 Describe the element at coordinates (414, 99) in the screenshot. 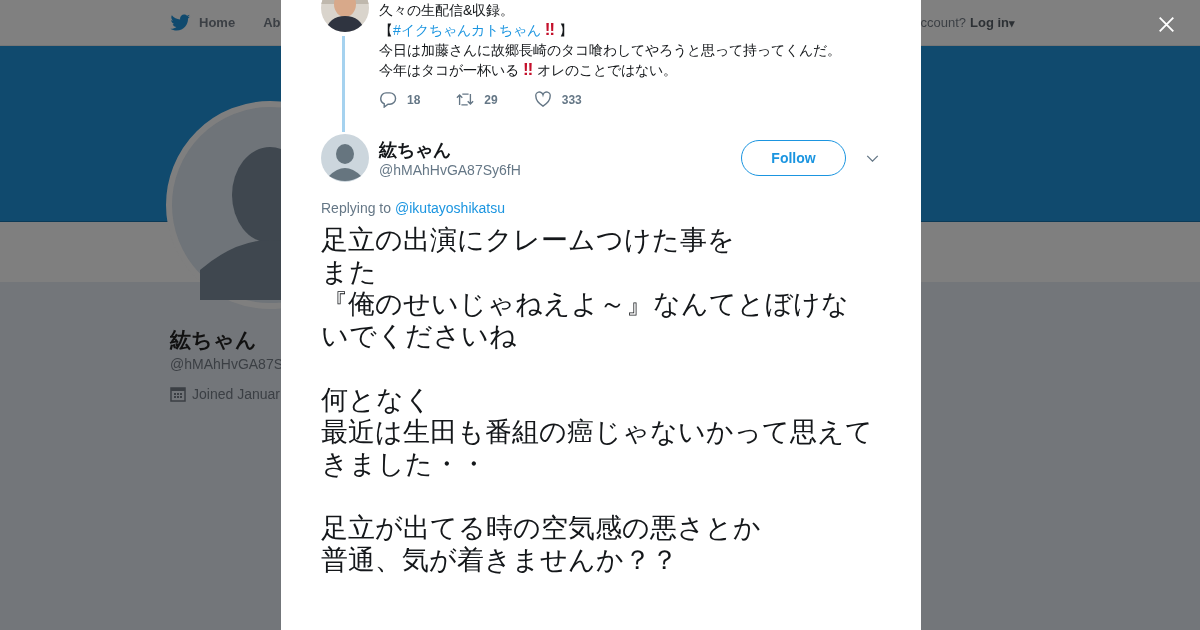

I see `action-count: 18` at that location.